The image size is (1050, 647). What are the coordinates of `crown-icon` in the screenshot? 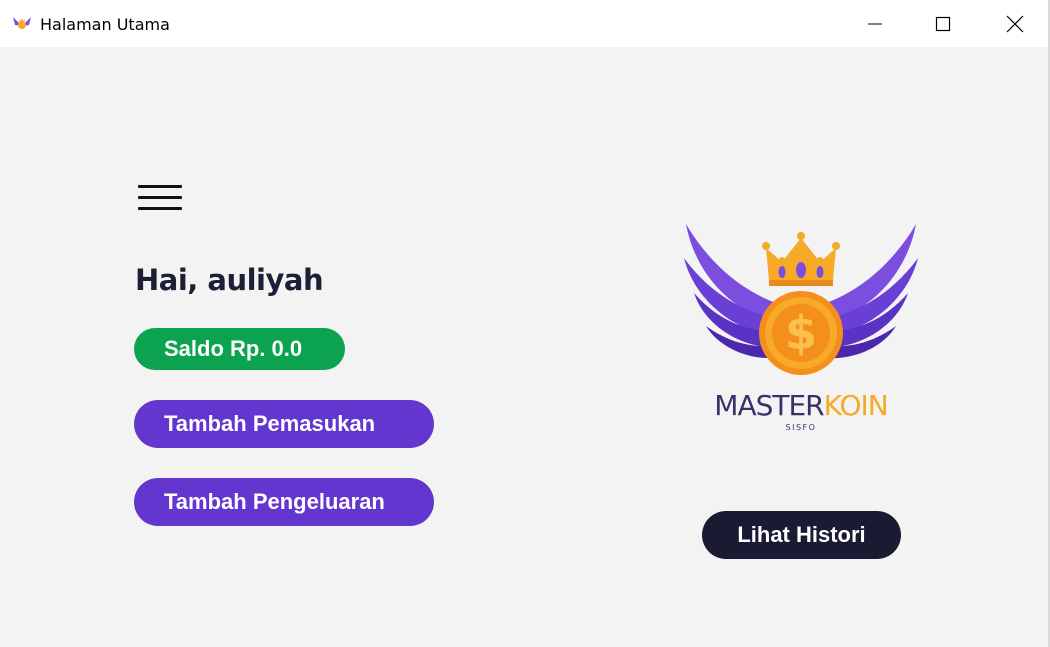 It's located at (801, 259).